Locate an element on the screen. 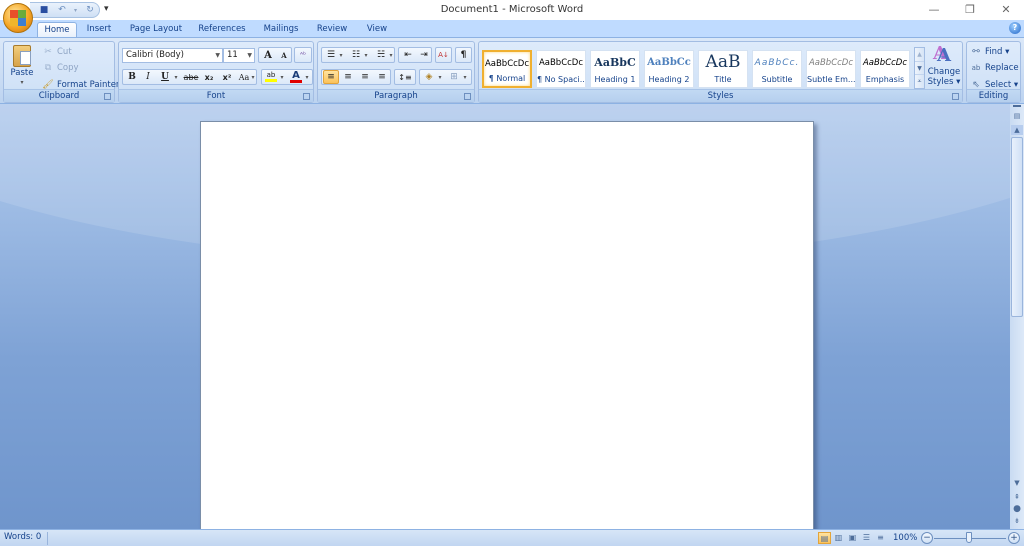  paste-button: Paste ▾ is located at coordinates (22, 65).